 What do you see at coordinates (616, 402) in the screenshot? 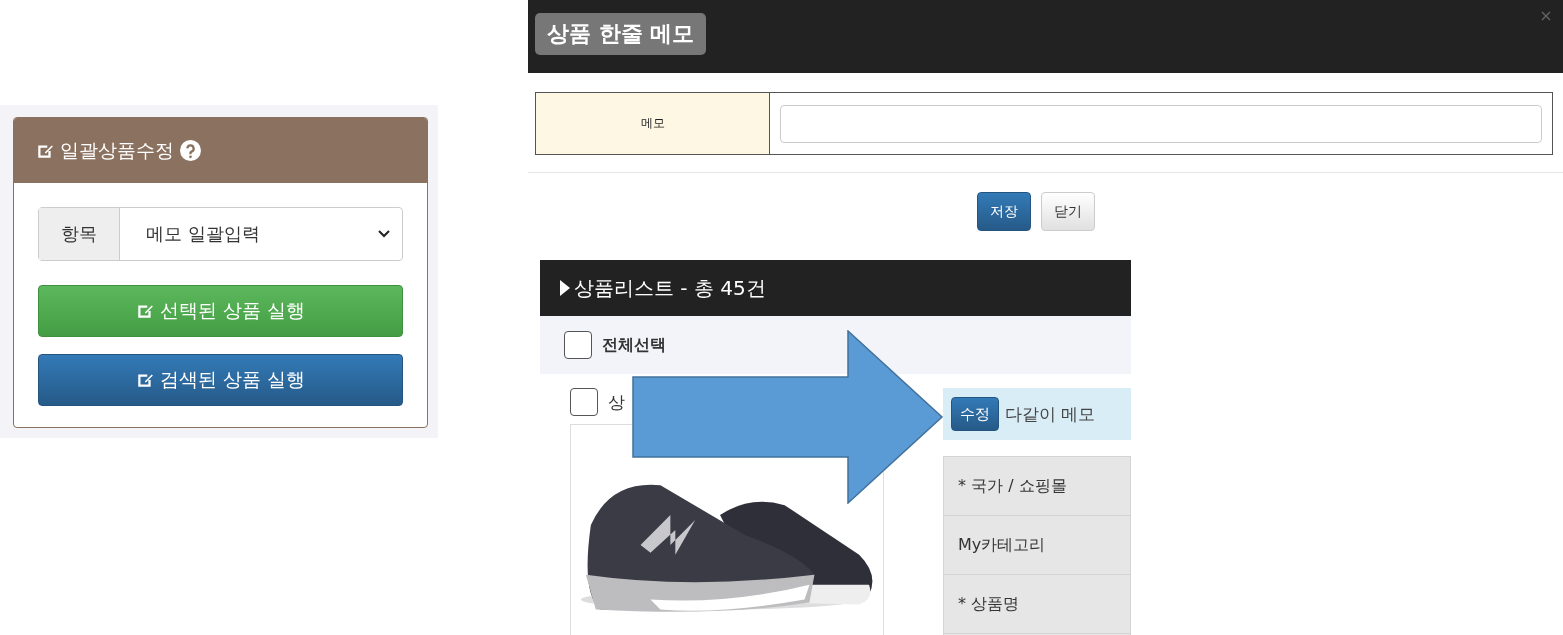
I see `product-name: 상` at bounding box center [616, 402].